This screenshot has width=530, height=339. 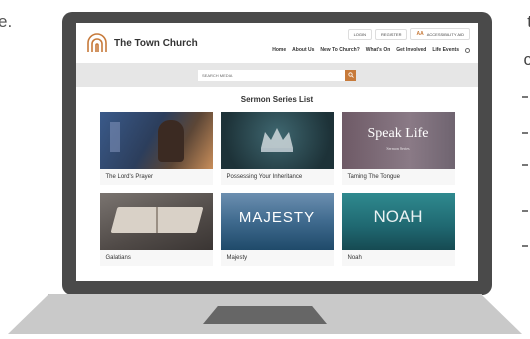 I want to click on crown-icon, so click(x=276, y=140).